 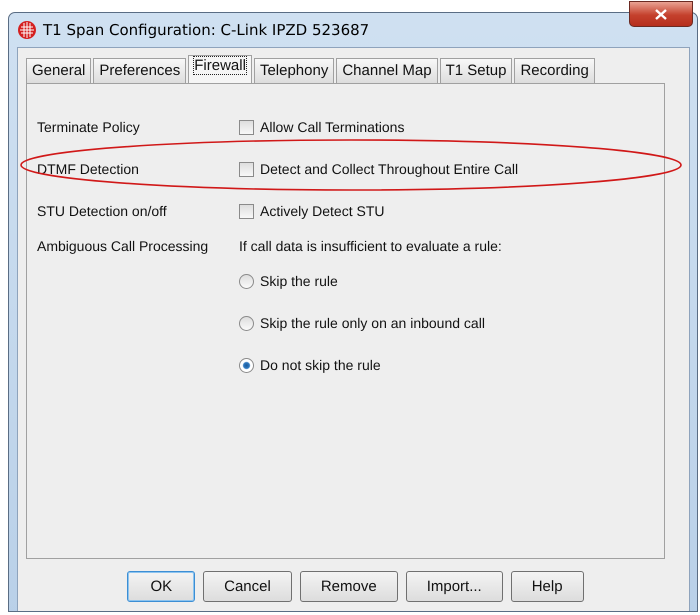 I want to click on setting-label: Terminate Policy, so click(x=89, y=127).